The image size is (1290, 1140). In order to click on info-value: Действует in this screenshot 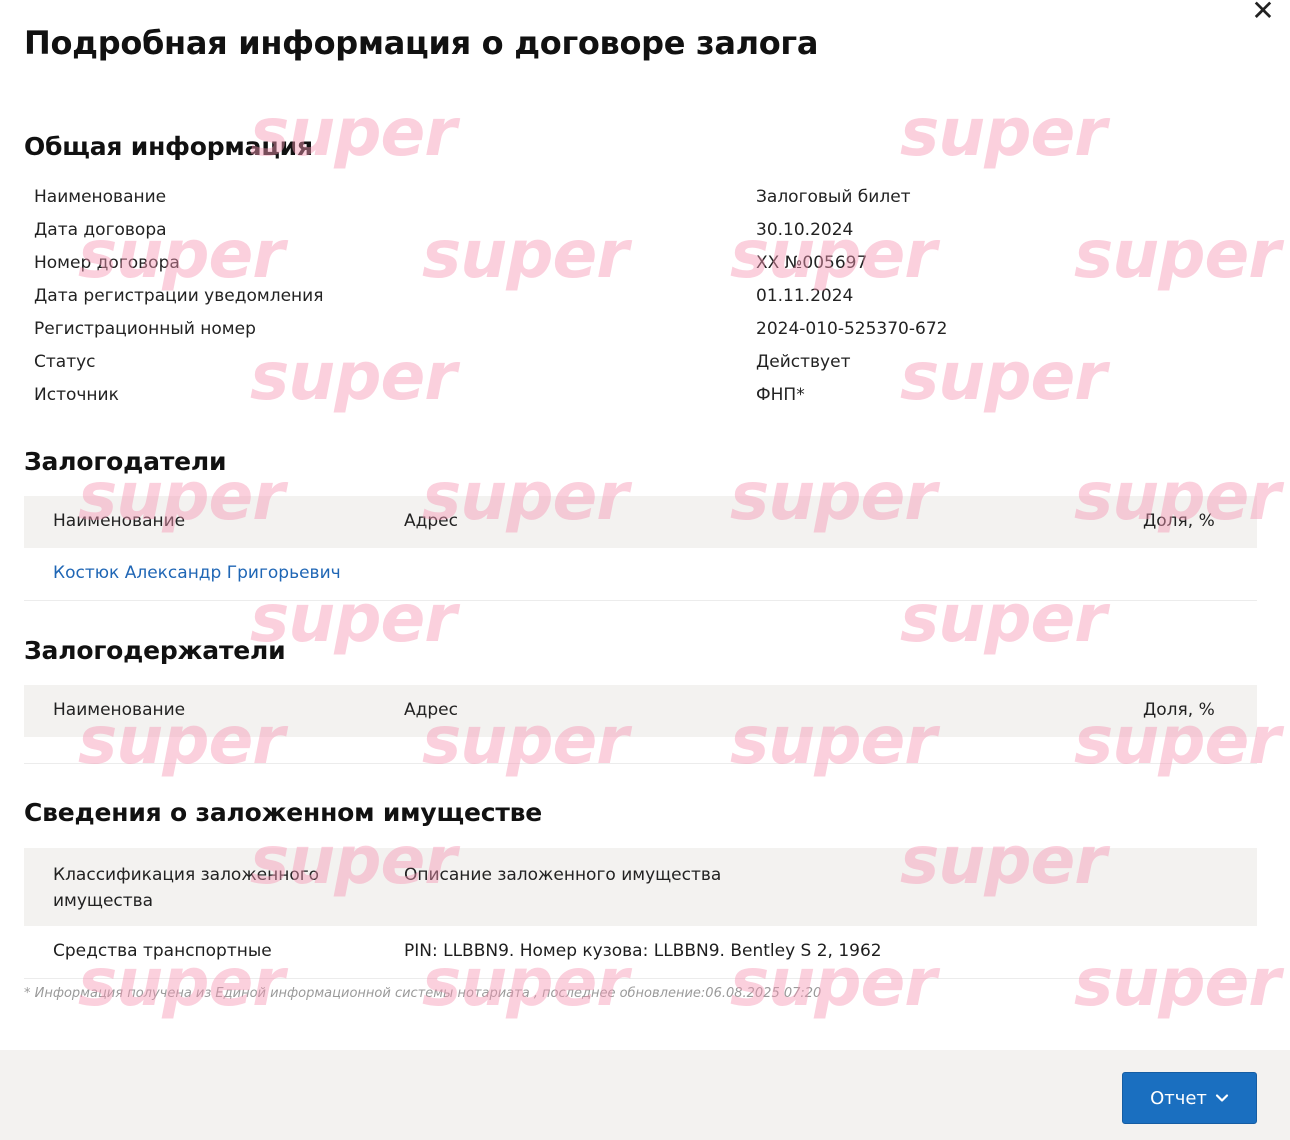, I will do `click(803, 362)`.